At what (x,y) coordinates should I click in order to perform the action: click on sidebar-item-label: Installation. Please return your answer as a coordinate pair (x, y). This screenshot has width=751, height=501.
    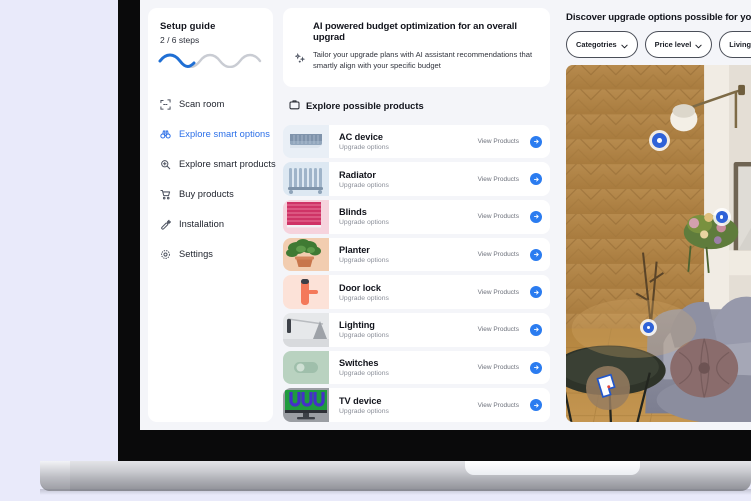
    Looking at the image, I should click on (202, 224).